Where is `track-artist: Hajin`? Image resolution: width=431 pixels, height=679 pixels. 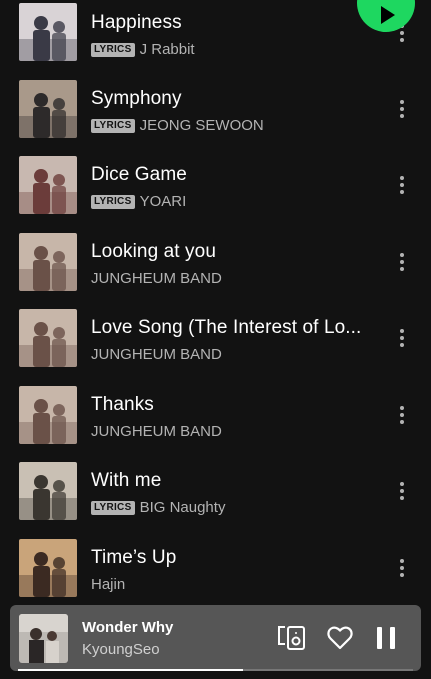
track-artist: Hajin is located at coordinates (108, 584).